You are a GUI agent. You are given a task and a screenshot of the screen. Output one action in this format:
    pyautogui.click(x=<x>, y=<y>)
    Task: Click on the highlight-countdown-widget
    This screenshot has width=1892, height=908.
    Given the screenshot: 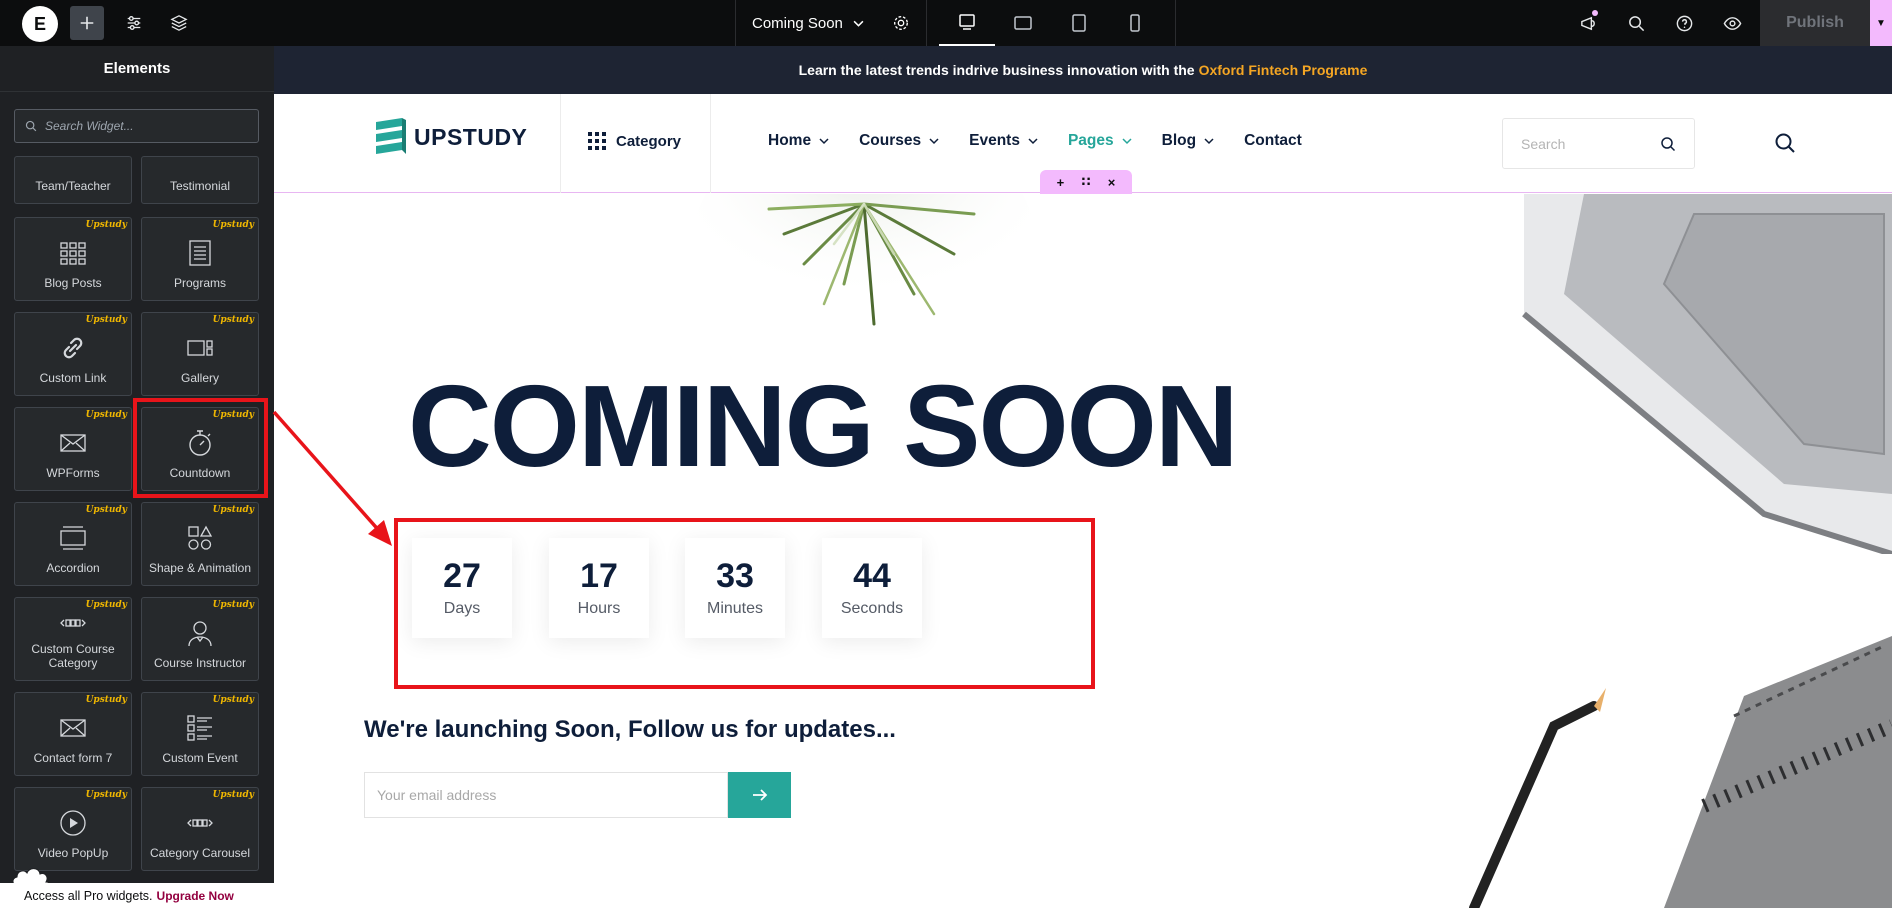 What is the action you would take?
    pyautogui.click(x=200, y=448)
    